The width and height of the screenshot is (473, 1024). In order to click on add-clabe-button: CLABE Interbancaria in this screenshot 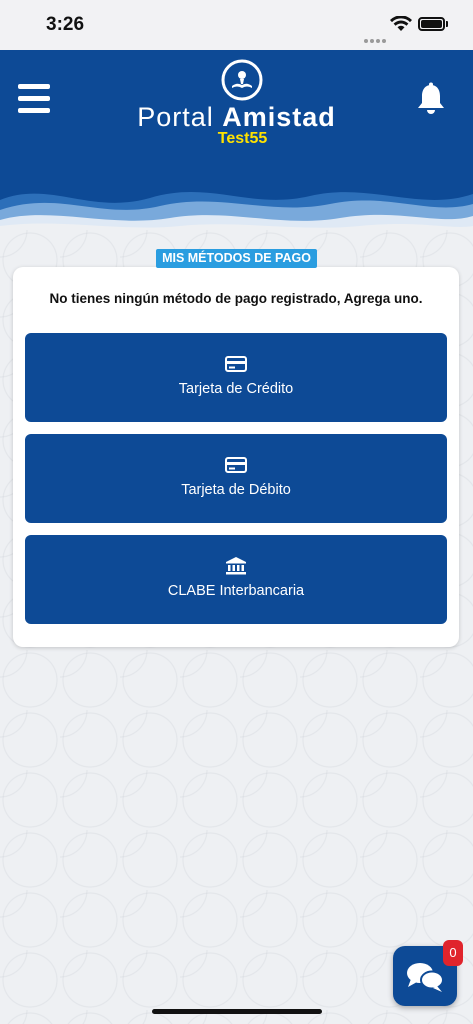, I will do `click(236, 579)`.